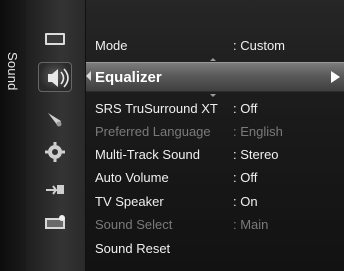 The image size is (344, 271). I want to click on auto-volume-label: Auto Volume, so click(132, 177).